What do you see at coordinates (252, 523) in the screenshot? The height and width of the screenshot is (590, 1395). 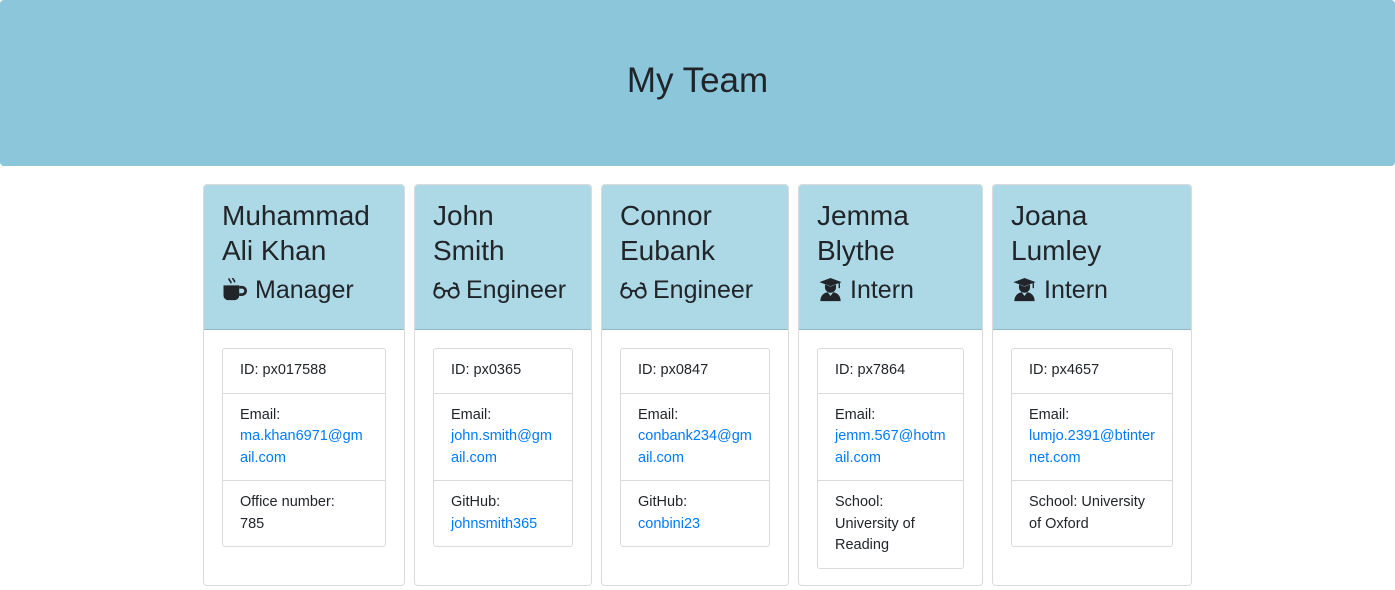 I see `office-number-value: 785` at bounding box center [252, 523].